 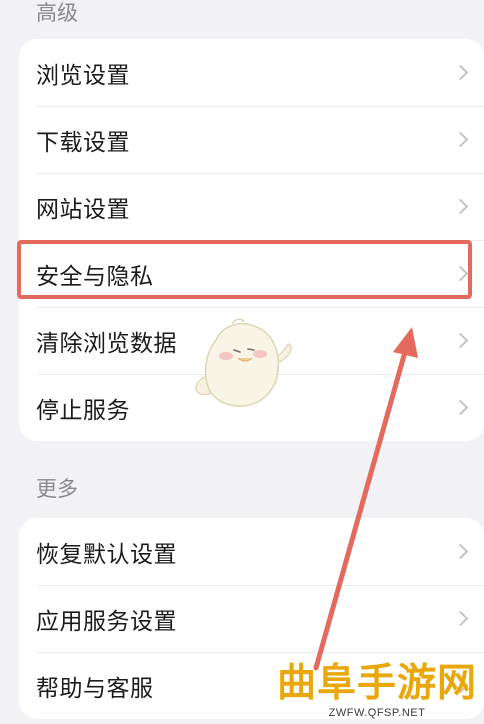 I want to click on settings-item-download: 下载设置, so click(x=251, y=139).